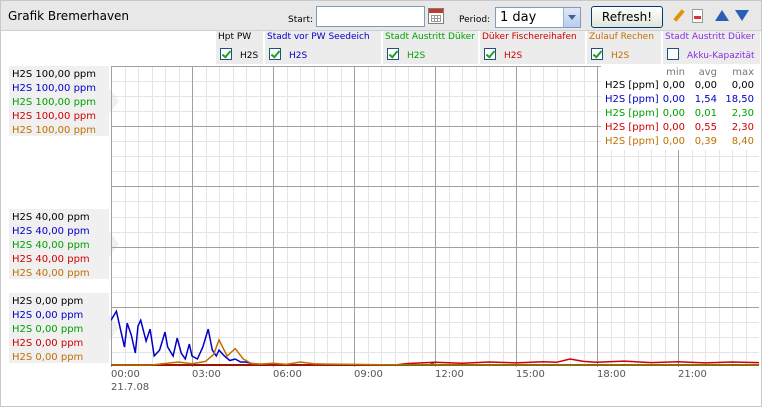 Image resolution: width=762 pixels, height=407 pixels. I want to click on channel-title: Stadt vor PW Seedeich, so click(318, 37).